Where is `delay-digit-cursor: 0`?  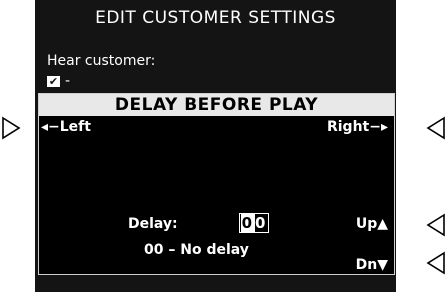
delay-digit-cursor: 0 is located at coordinates (247, 223).